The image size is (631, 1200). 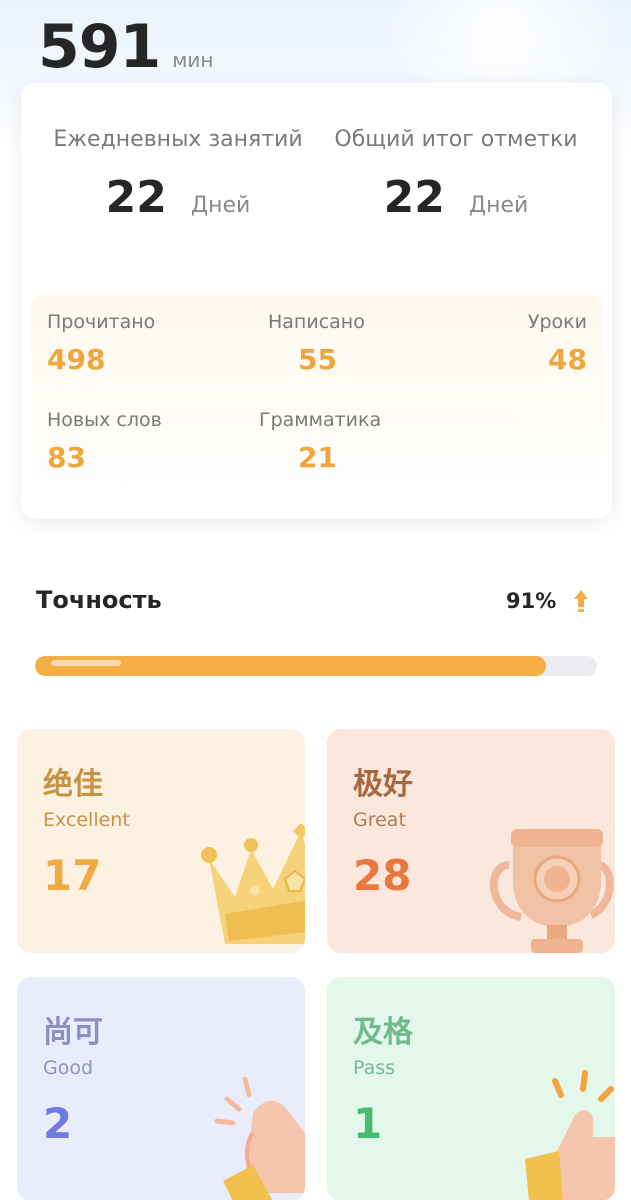 I want to click on daily-sessions: Ежедневных занятий 22 Дней, so click(x=178, y=175).